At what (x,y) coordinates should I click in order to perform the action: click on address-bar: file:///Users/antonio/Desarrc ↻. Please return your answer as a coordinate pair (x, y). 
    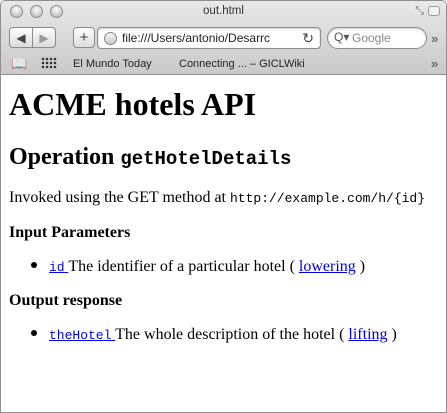
    Looking at the image, I should click on (209, 38).